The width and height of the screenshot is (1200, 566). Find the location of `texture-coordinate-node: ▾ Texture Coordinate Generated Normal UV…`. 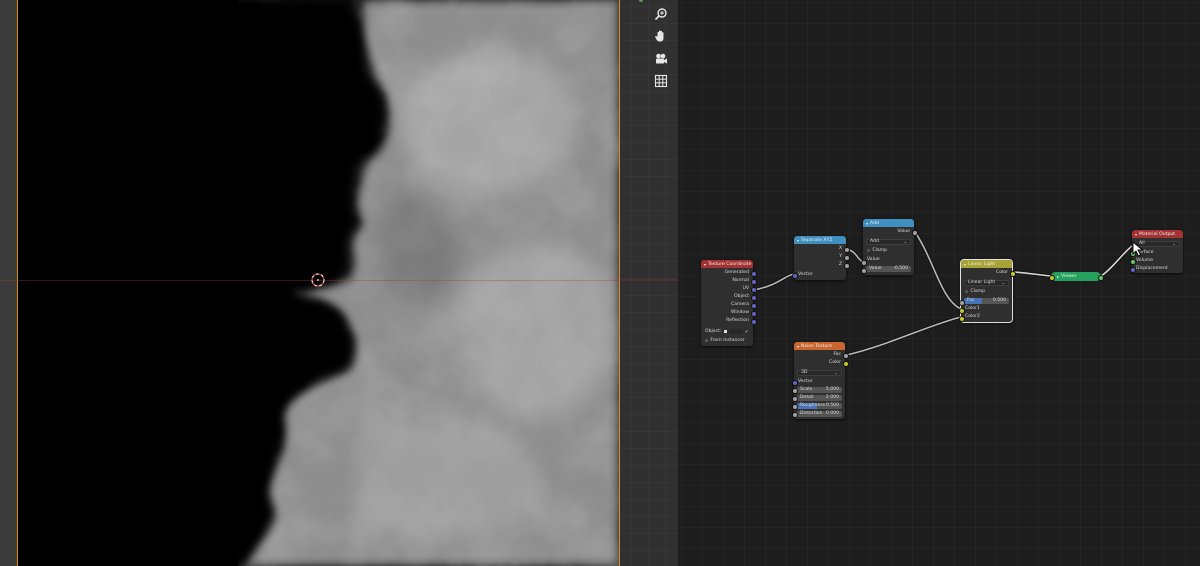

texture-coordinate-node: ▾ Texture Coordinate Generated Normal UV… is located at coordinates (727, 303).